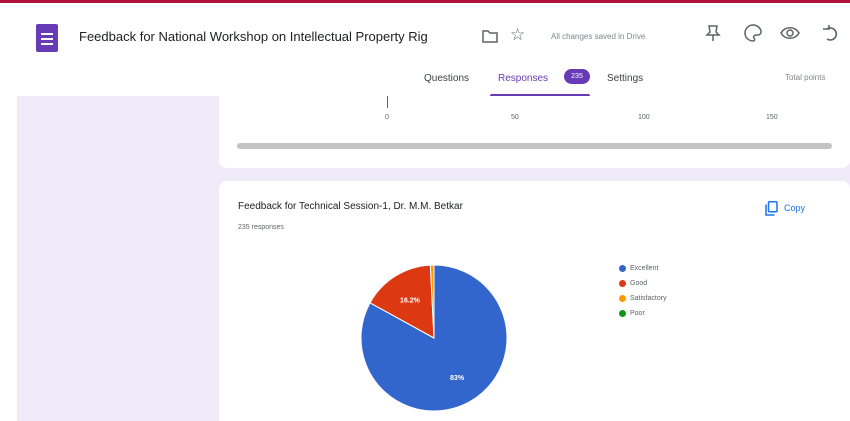  What do you see at coordinates (830, 33) in the screenshot?
I see `undo-icon` at bounding box center [830, 33].